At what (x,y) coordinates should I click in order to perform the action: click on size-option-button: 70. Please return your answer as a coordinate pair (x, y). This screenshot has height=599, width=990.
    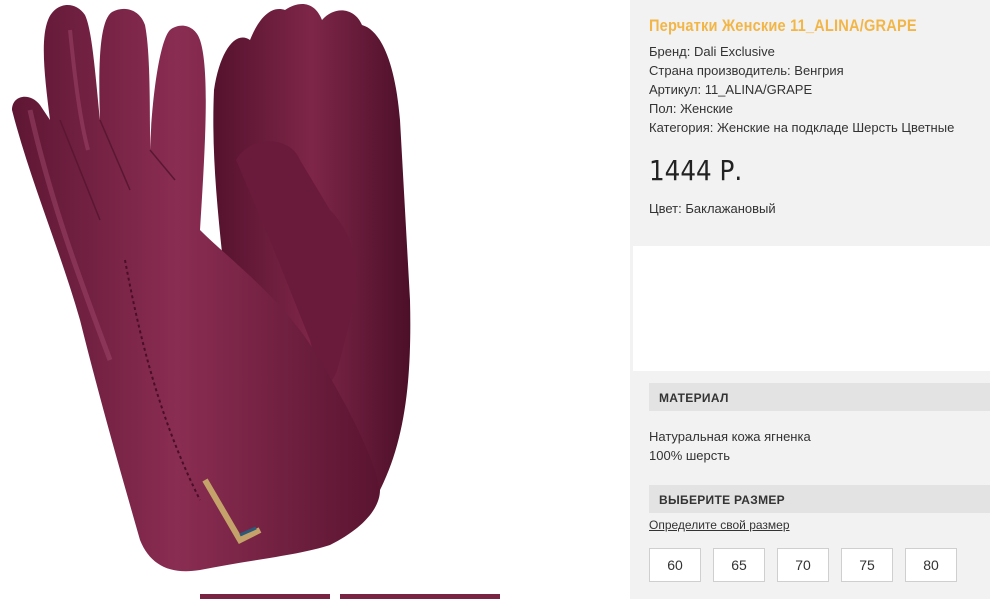
    Looking at the image, I should click on (803, 565).